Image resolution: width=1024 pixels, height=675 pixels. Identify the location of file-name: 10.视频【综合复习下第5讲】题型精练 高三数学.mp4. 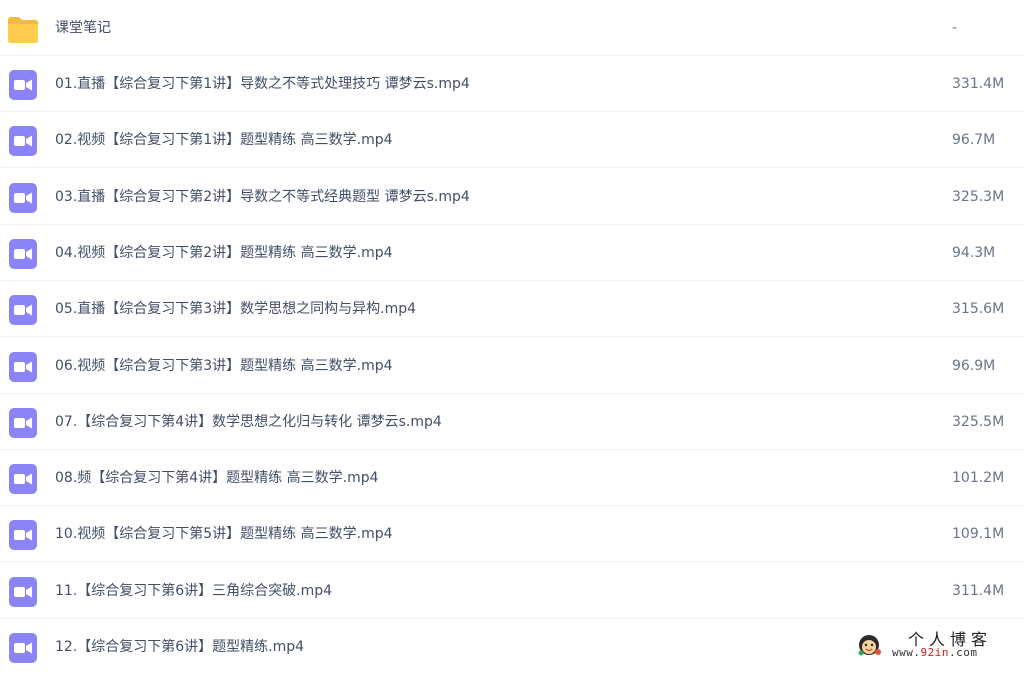
(224, 534).